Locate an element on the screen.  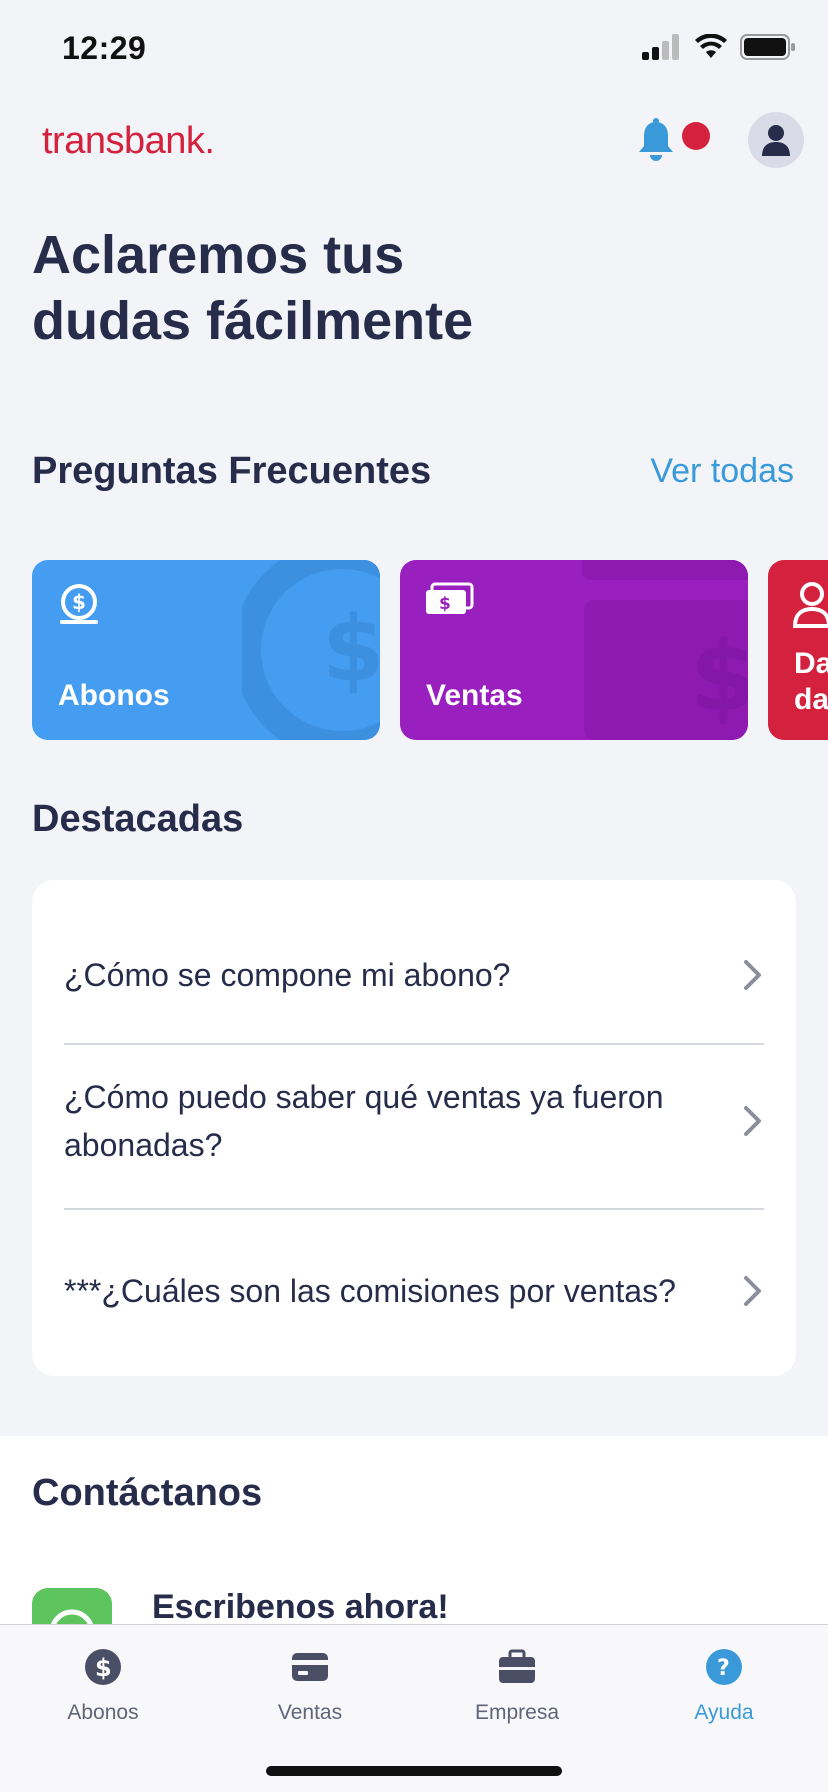
status-time: 12:29 is located at coordinates (104, 48).